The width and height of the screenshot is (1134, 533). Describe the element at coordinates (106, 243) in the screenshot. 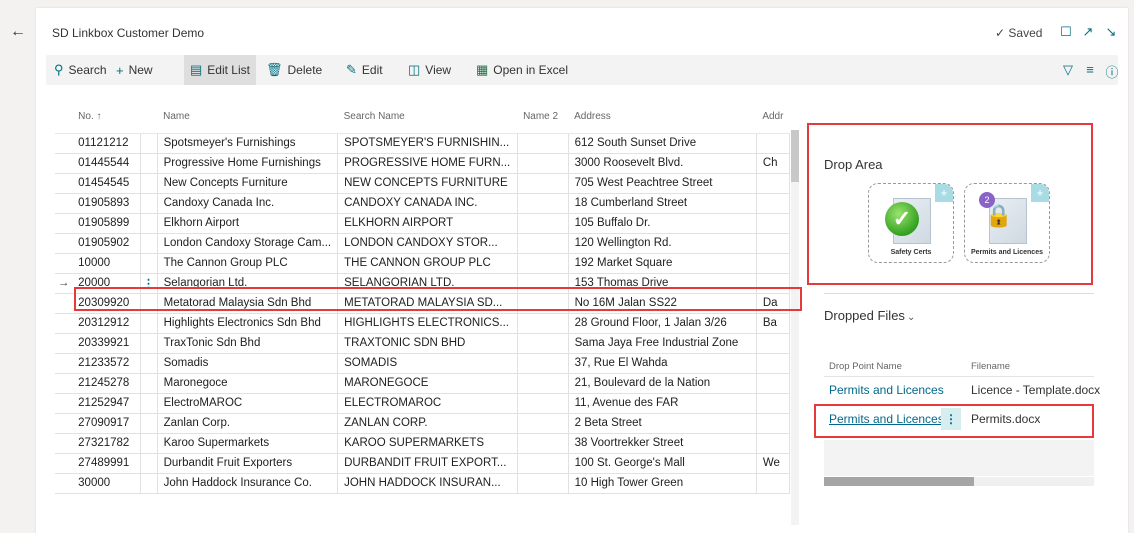

I see `cell-no: 01905902` at that location.